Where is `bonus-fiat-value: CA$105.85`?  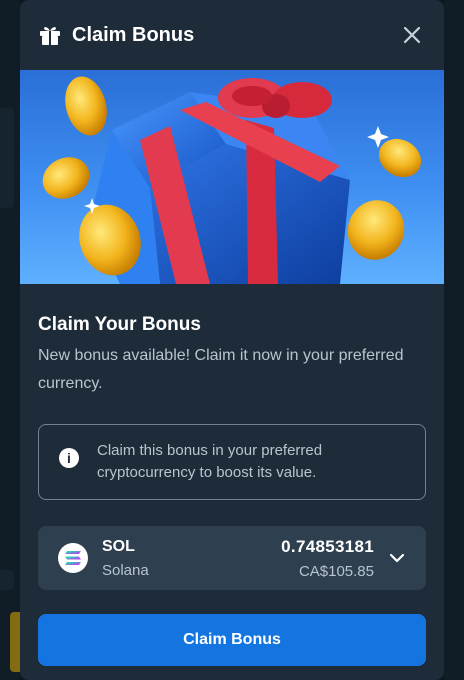
bonus-fiat-value: CA$105.85 is located at coordinates (336, 571).